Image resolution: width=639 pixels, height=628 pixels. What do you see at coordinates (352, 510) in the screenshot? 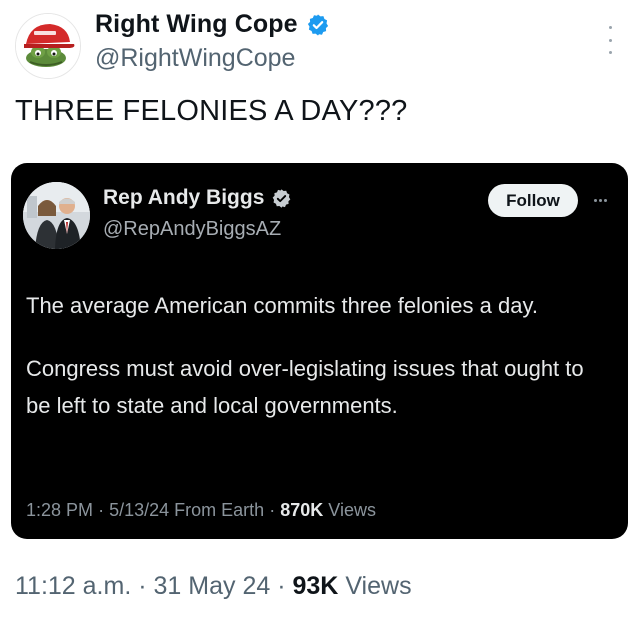
I see `quoted-tweet-views-label: Views` at bounding box center [352, 510].